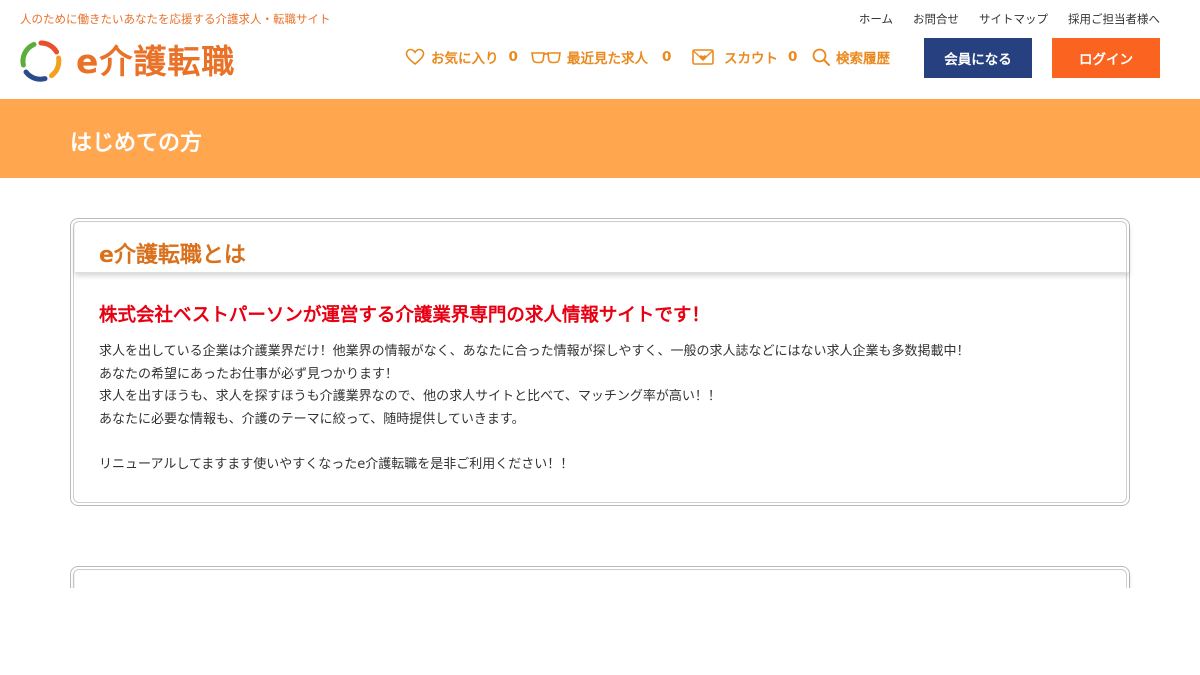  I want to click on envelope-heart-icon, so click(703, 57).